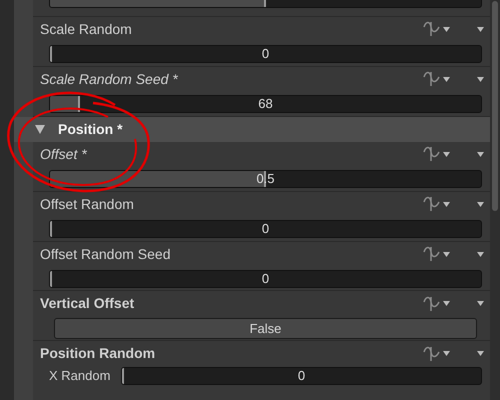 The height and width of the screenshot is (400, 500). I want to click on property-label: Offset *, so click(63, 154).